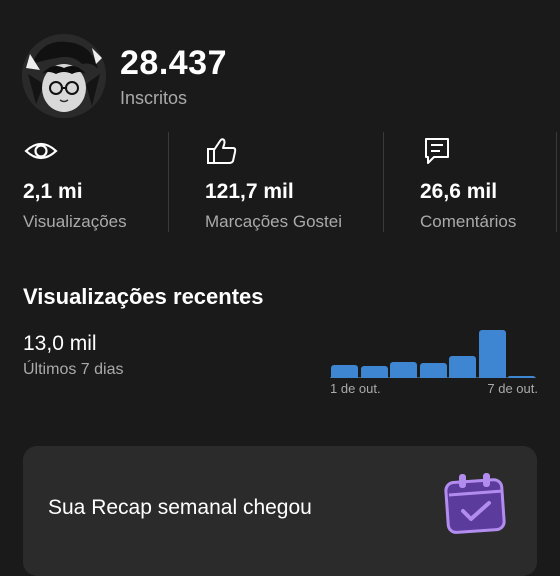  I want to click on chart-x-start-label: 1 de out., so click(355, 388).